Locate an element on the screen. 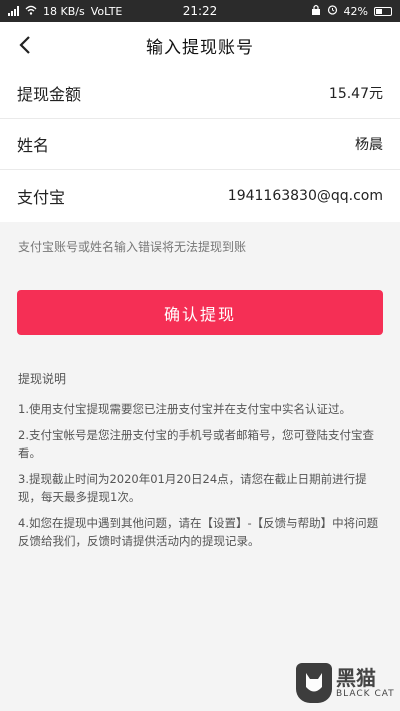 Image resolution: width=400 pixels, height=711 pixels. amount-value: 15.47元 is located at coordinates (355, 94).